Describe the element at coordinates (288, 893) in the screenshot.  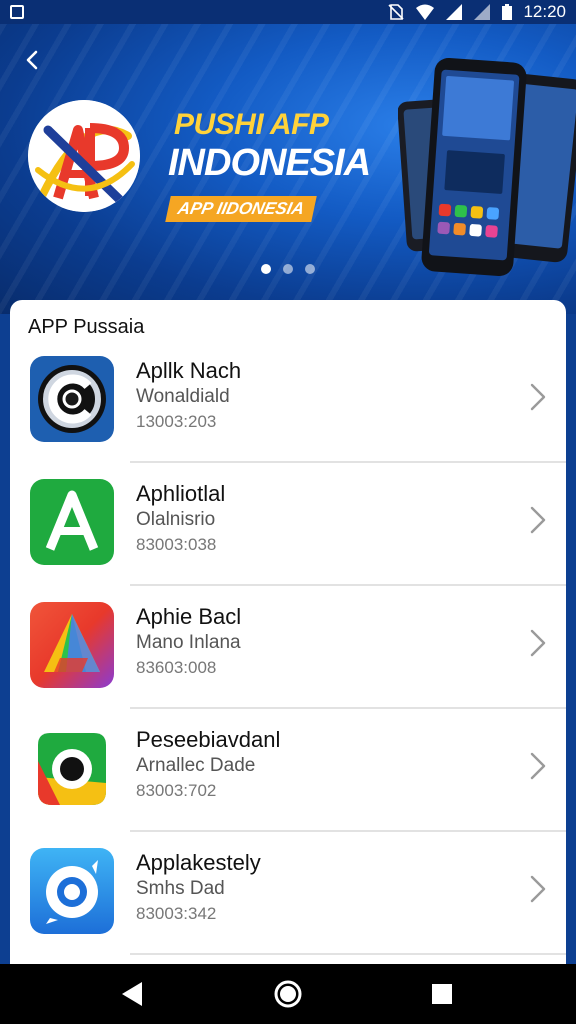
I see `list-item: Applakestely Smhs Dad 83003:342` at that location.